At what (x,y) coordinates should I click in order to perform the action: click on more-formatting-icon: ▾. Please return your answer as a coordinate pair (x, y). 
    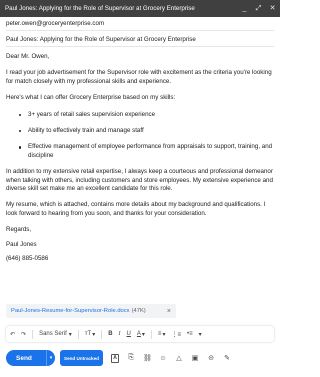
    Looking at the image, I should click on (200, 334).